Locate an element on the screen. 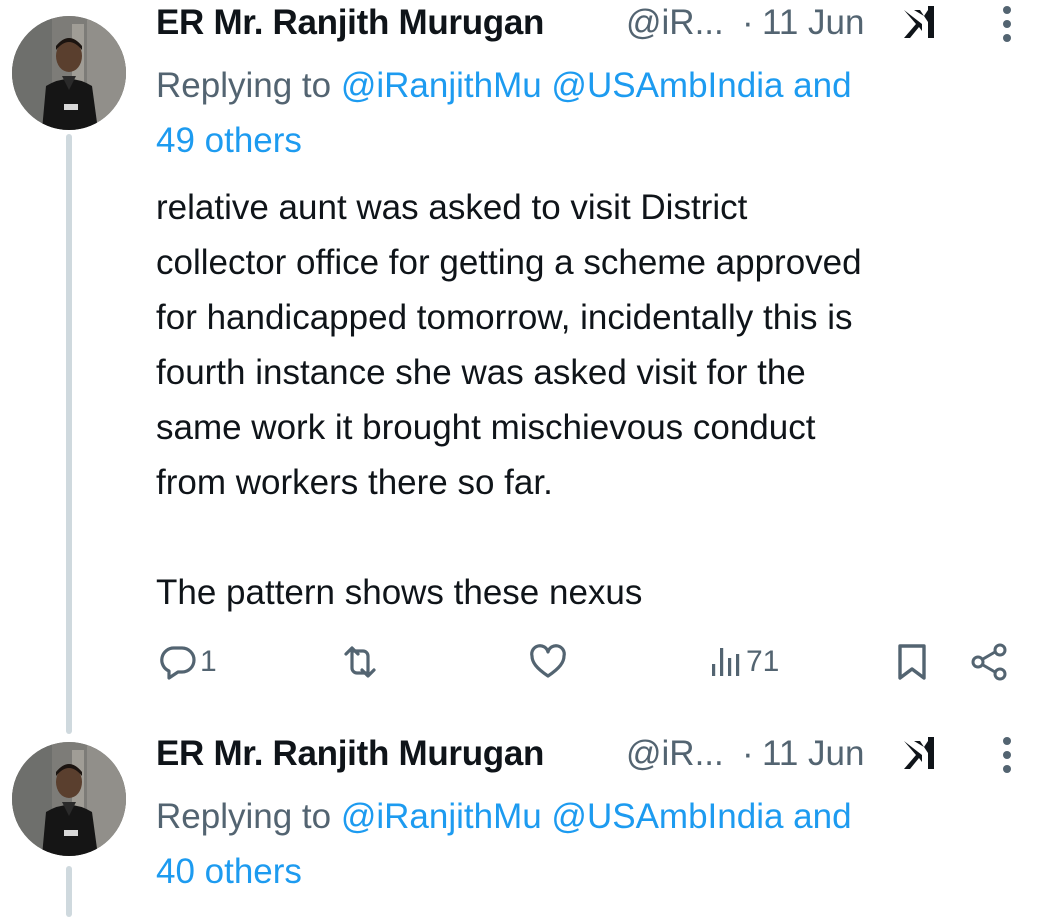  views-icon is located at coordinates (726, 662).